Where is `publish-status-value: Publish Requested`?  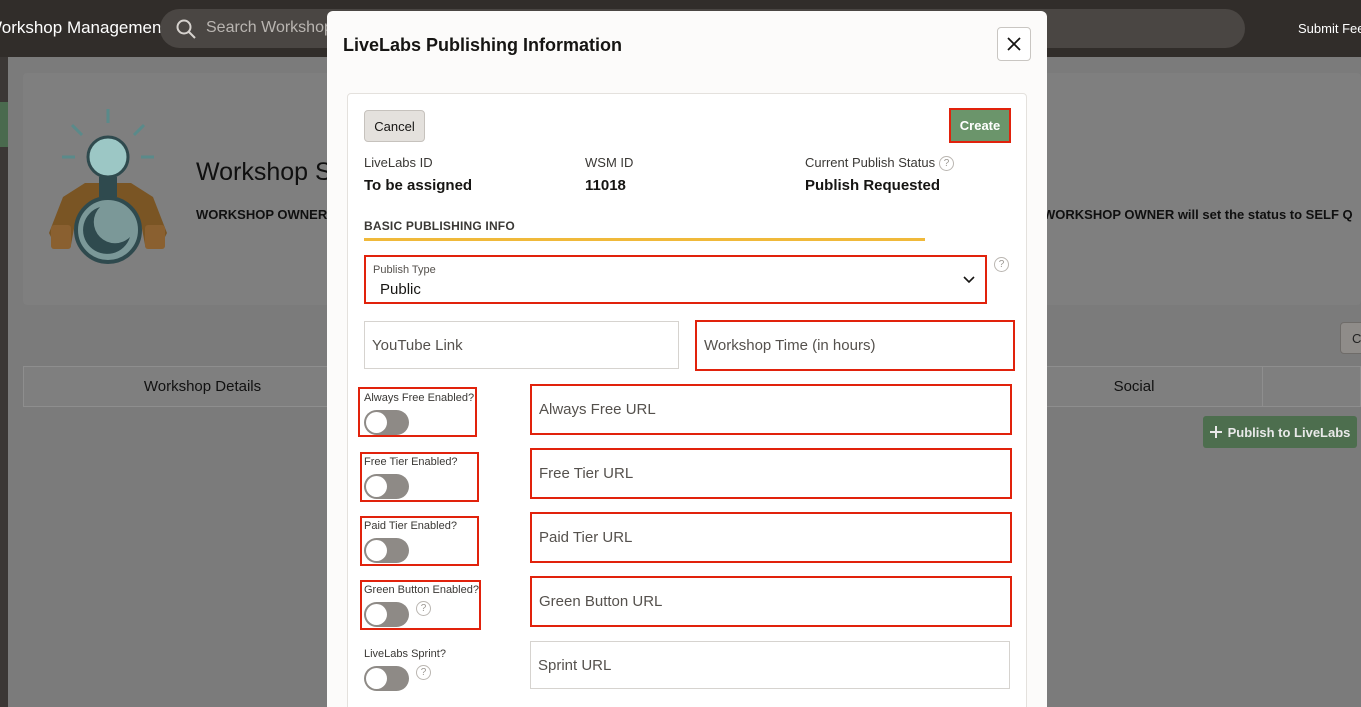
publish-status-value: Publish Requested is located at coordinates (873, 185).